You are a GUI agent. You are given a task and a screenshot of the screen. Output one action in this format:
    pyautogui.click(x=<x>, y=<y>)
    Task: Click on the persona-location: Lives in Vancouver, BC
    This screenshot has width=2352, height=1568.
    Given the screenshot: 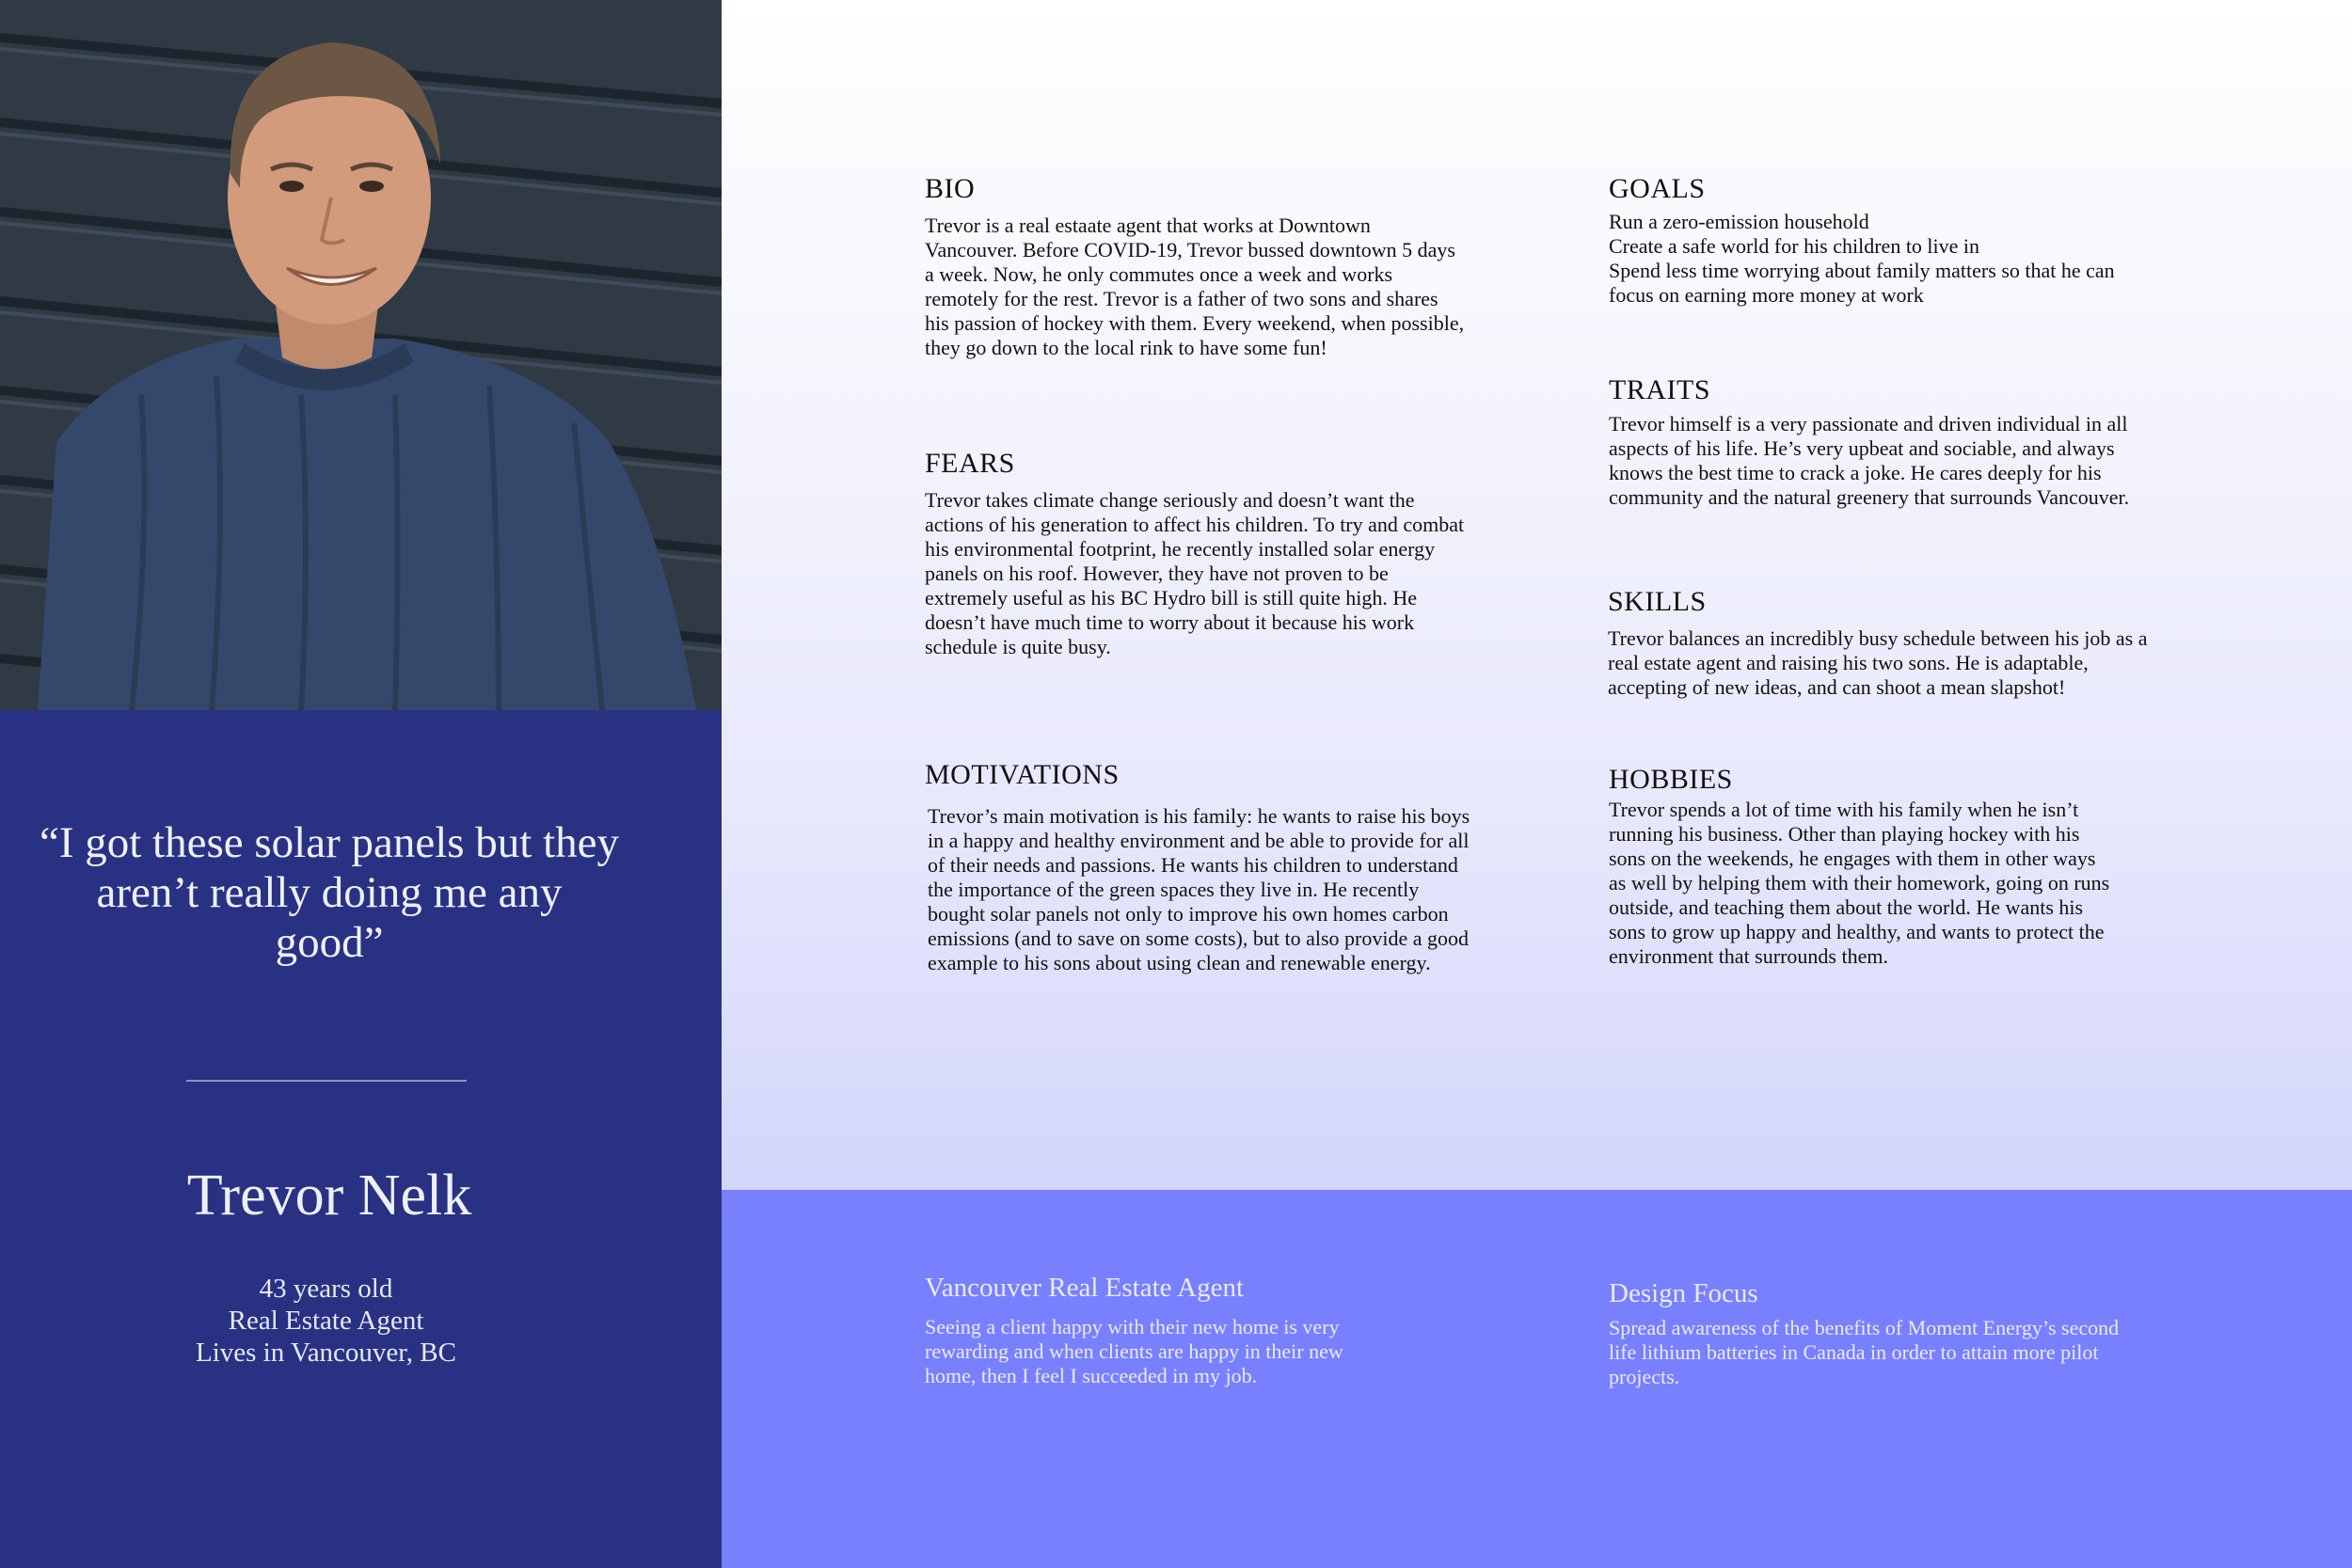 What is the action you would take?
    pyautogui.click(x=326, y=1353)
    